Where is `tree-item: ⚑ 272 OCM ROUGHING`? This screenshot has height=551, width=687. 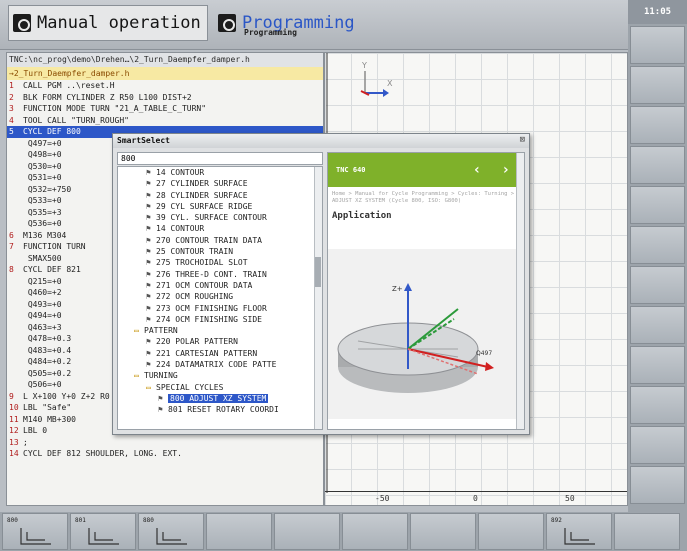 tree-item: ⚑ 272 OCM ROUGHING is located at coordinates (220, 296).